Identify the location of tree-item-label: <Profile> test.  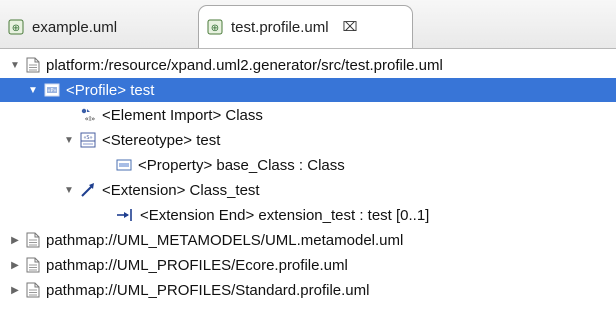
(110, 90).